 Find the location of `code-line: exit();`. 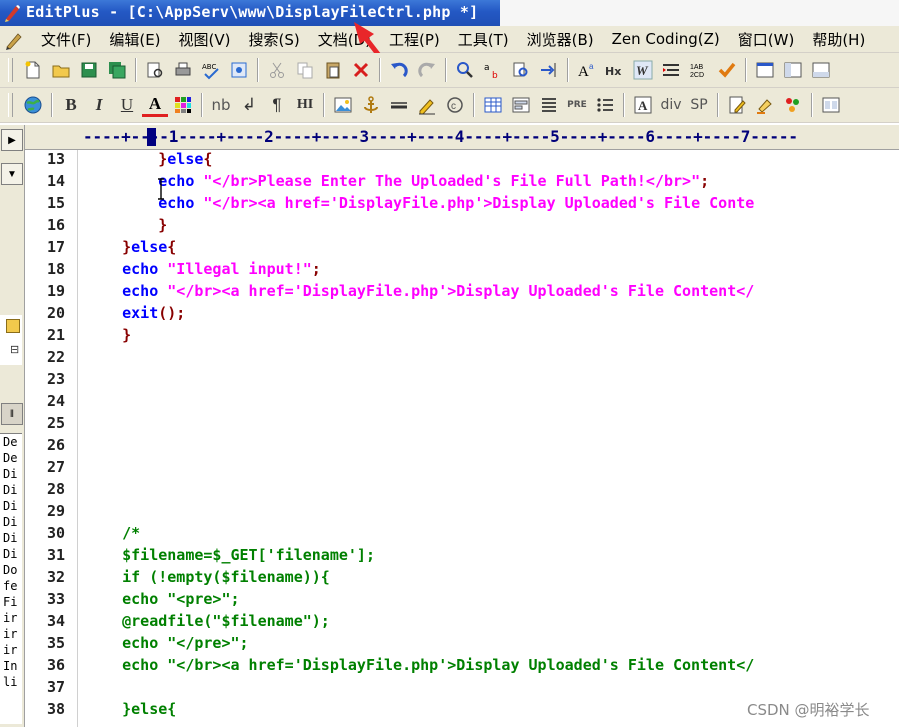

code-line: exit(); is located at coordinates (135, 313).